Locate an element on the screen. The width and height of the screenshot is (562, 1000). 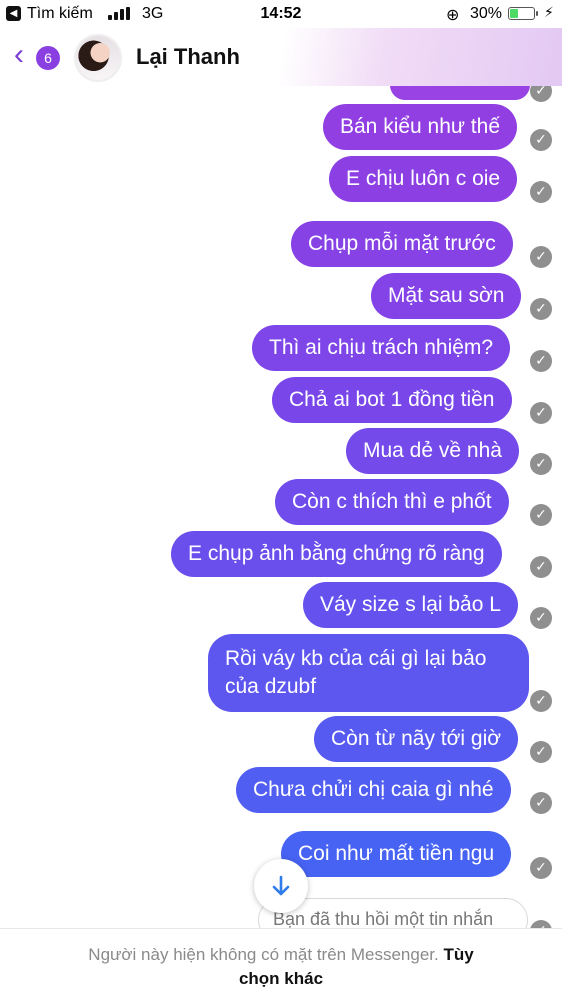
message-bubble: Chả ai bot 1 đồng tiền is located at coordinates (392, 400).